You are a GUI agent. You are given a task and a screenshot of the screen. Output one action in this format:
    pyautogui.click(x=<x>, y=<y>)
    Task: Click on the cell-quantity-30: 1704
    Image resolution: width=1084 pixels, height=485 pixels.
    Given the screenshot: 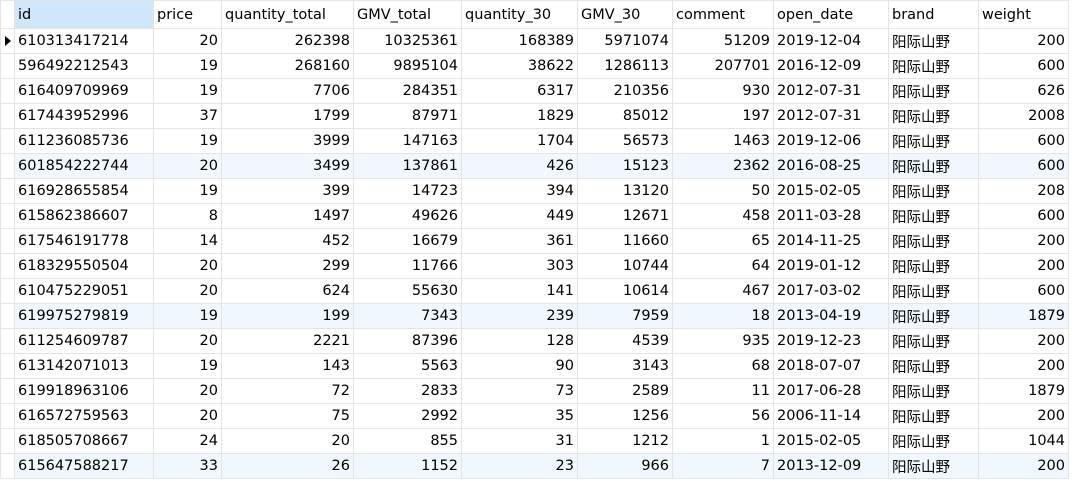 What is the action you would take?
    pyautogui.click(x=519, y=141)
    